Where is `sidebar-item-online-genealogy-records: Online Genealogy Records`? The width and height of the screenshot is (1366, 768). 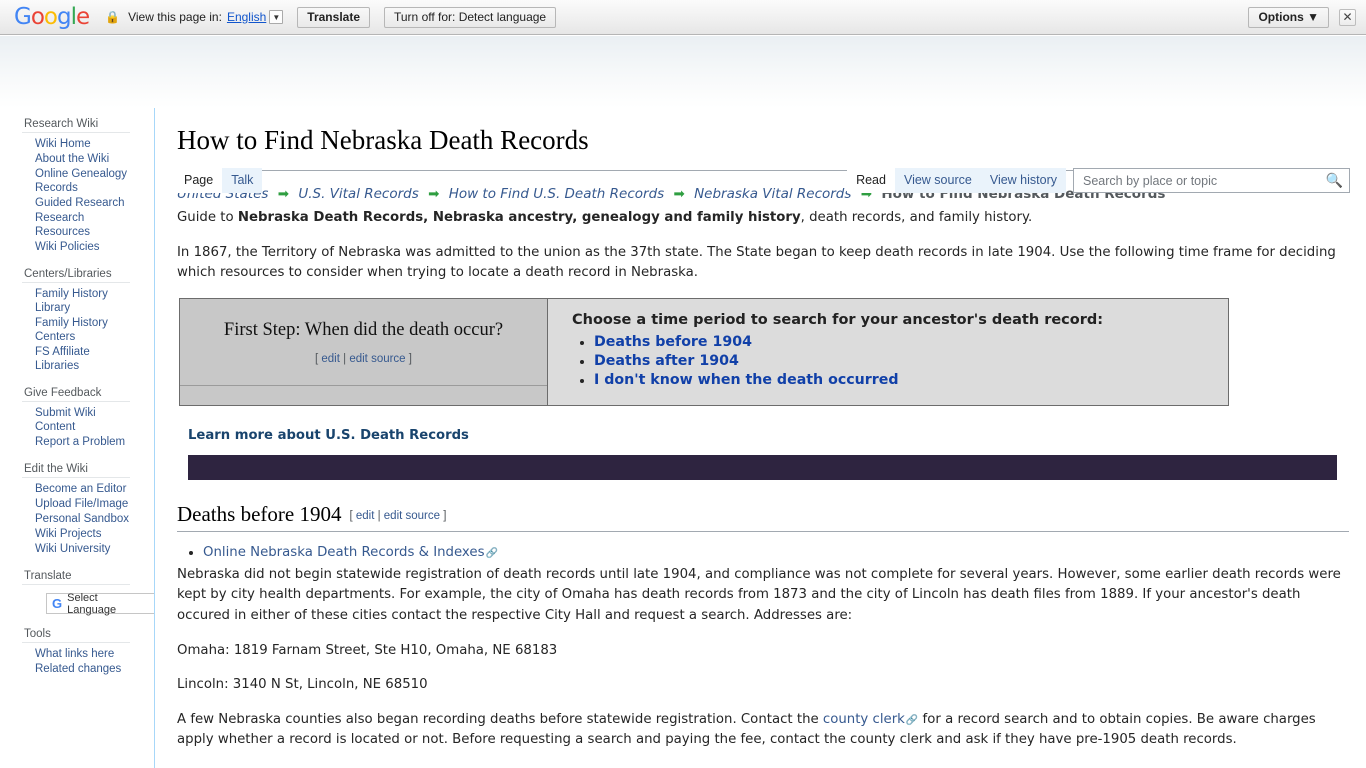
sidebar-item-online-genealogy-records: Online Genealogy Records is located at coordinates (81, 181).